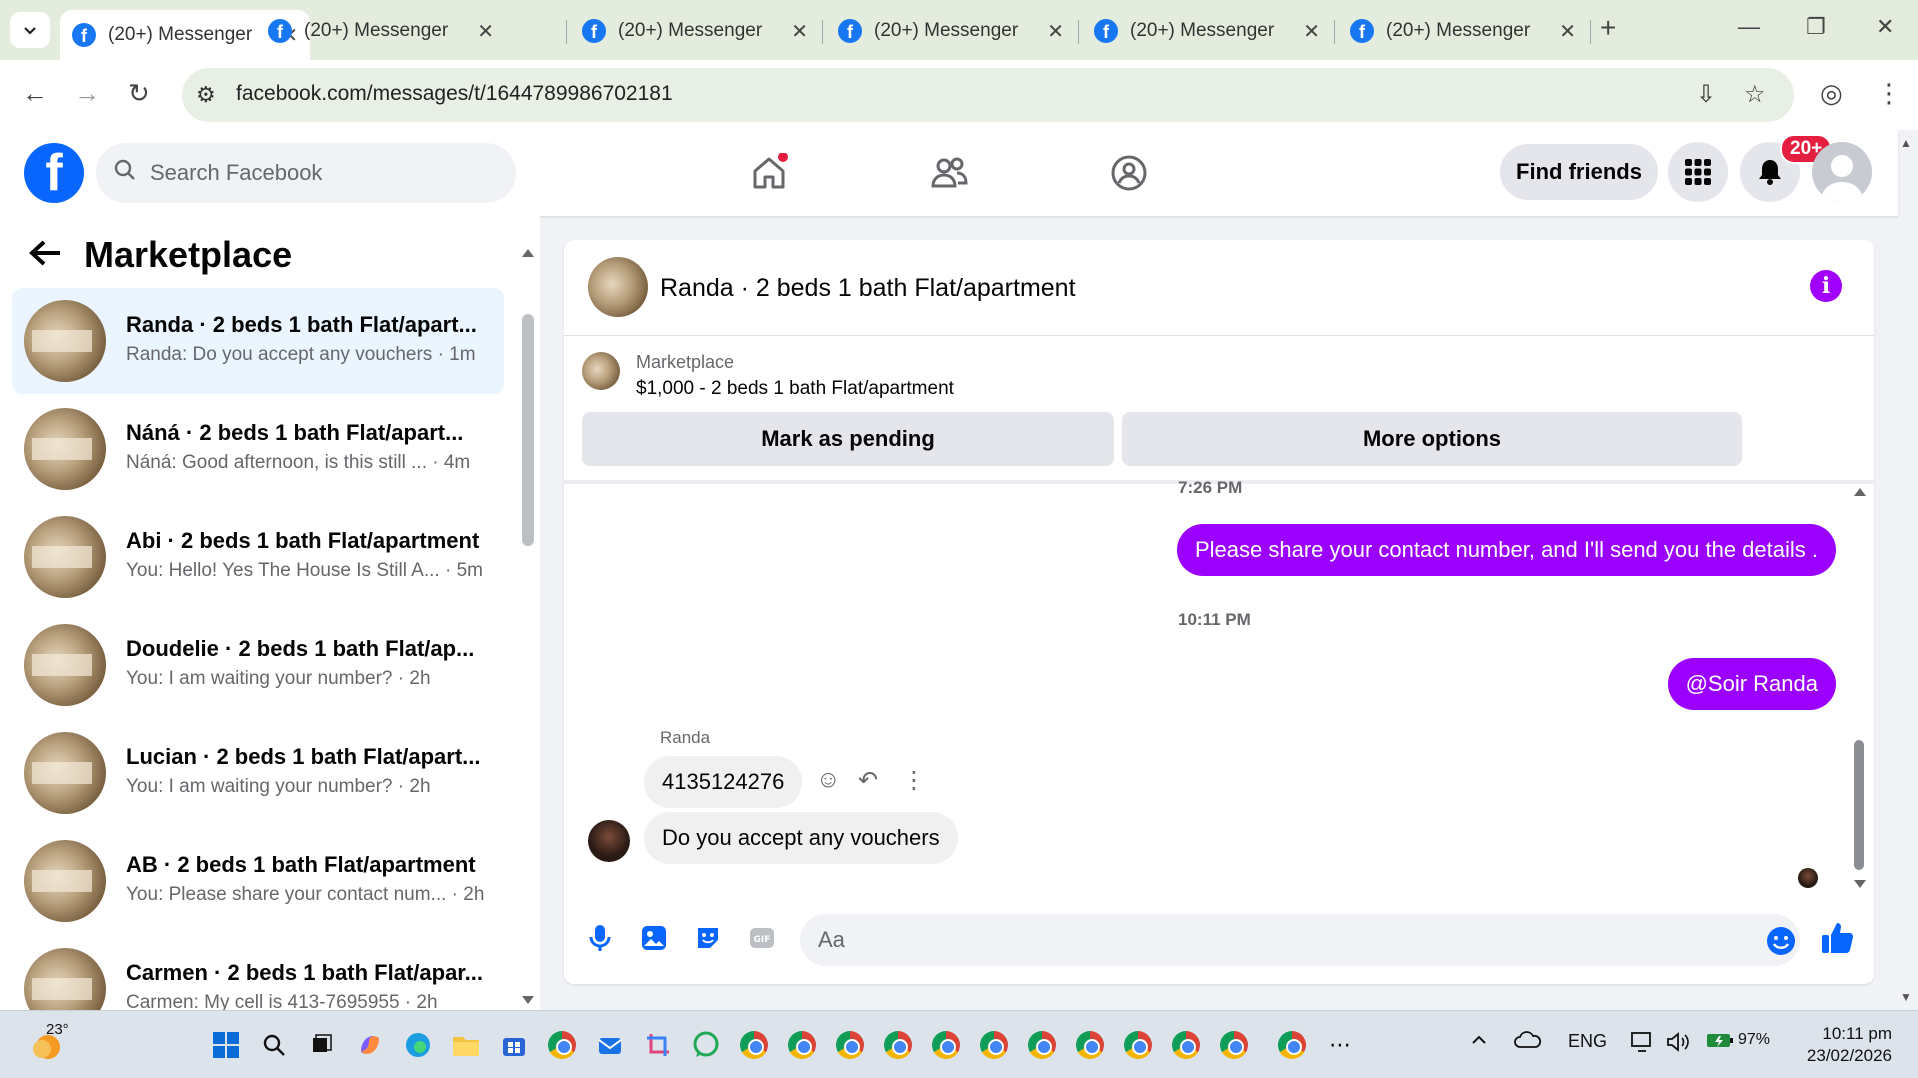  I want to click on menu-grid-button, so click(1698, 172).